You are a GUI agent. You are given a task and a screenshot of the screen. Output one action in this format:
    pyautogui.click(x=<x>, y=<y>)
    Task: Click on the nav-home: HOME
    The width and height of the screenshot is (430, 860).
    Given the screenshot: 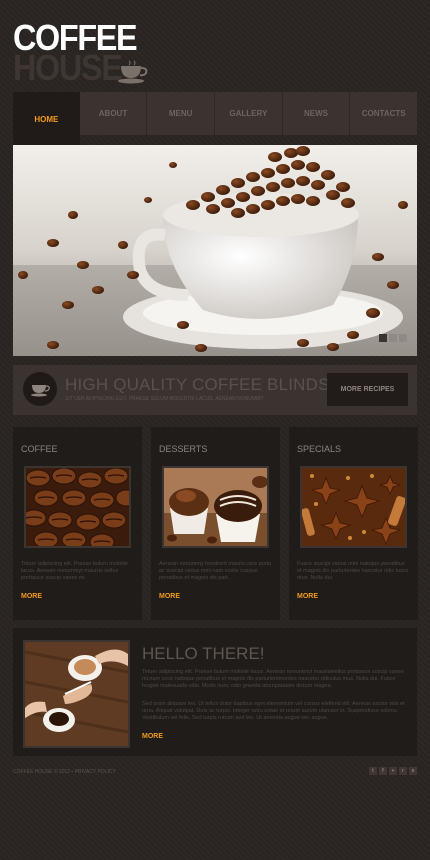 What is the action you would take?
    pyautogui.click(x=46, y=119)
    